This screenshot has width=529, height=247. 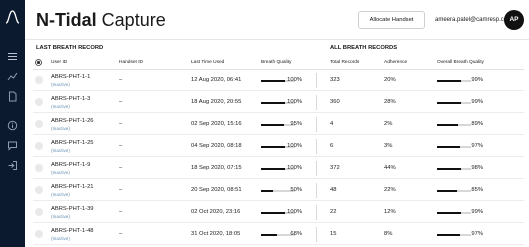 I want to click on last-time-used-cell: 04 Sep 2020, 08:18, so click(x=216, y=146).